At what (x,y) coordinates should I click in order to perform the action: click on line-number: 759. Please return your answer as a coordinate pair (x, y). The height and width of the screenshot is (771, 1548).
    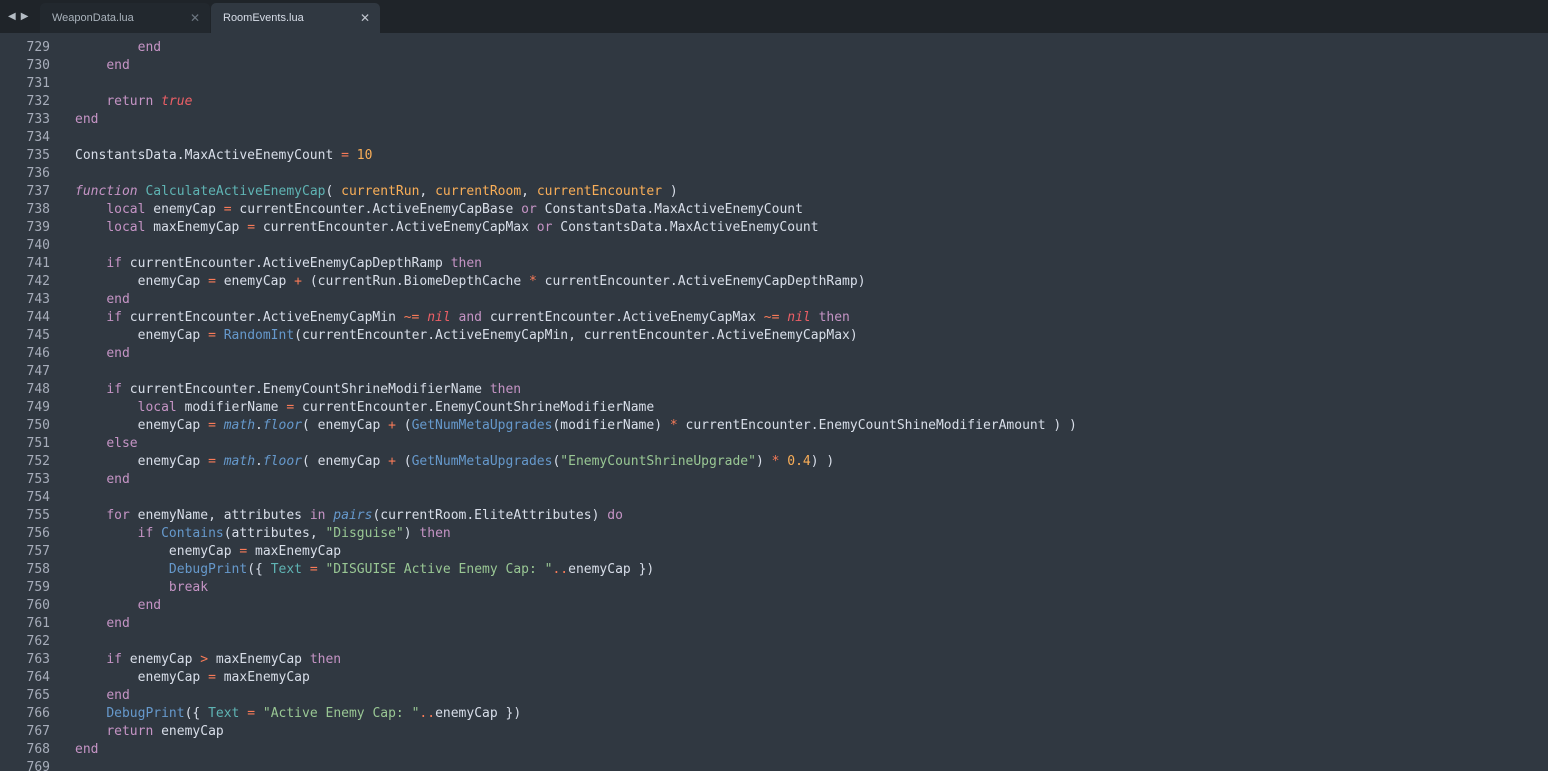
    Looking at the image, I should click on (38, 587).